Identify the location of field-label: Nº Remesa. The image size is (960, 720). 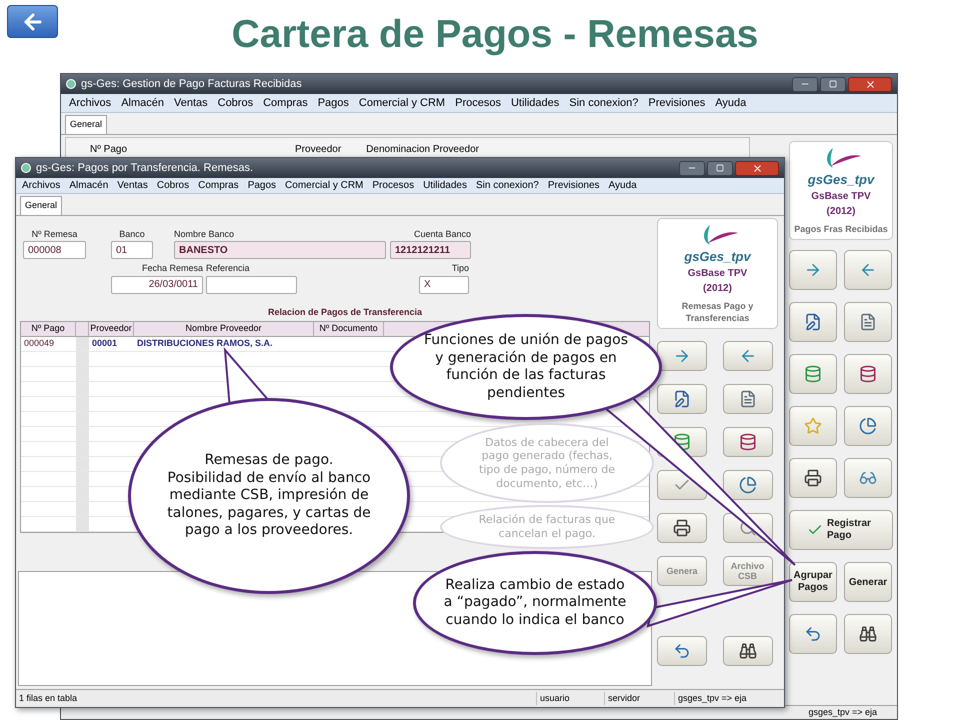
(54, 234).